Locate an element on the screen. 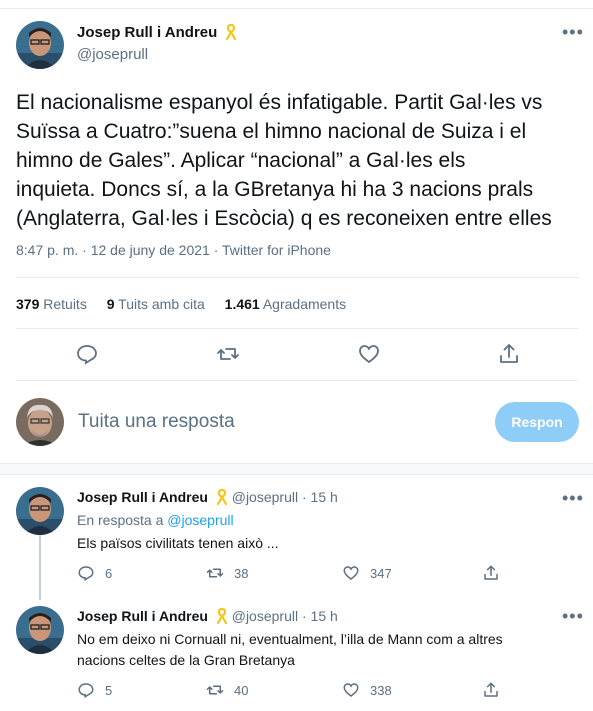 The height and width of the screenshot is (711, 593). likes-label: Agradaments is located at coordinates (304, 304).